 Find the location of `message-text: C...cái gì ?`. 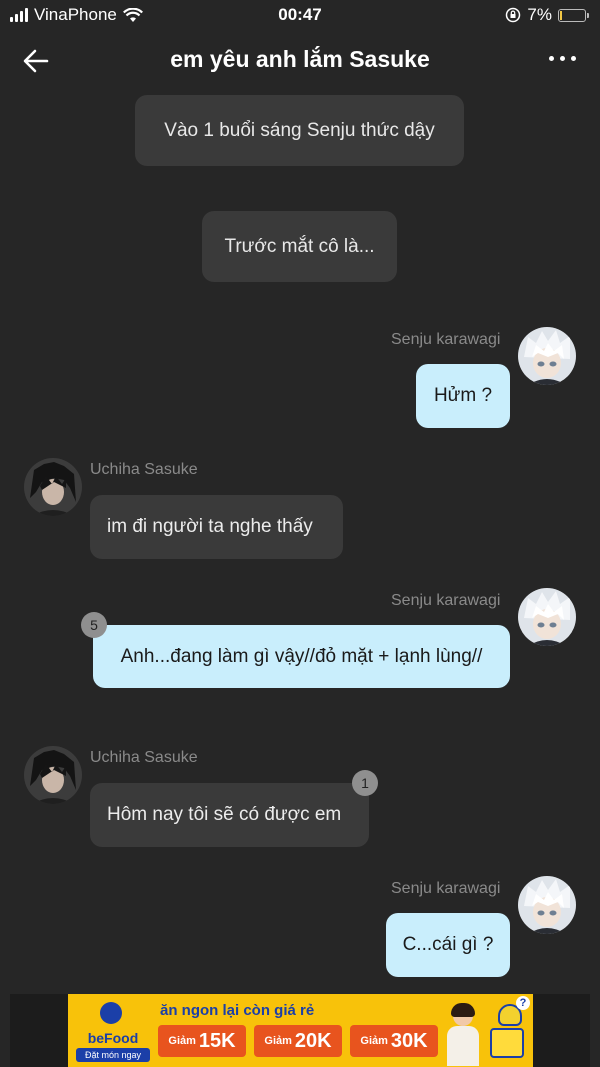

message-text: C...cái gì ? is located at coordinates (448, 944).